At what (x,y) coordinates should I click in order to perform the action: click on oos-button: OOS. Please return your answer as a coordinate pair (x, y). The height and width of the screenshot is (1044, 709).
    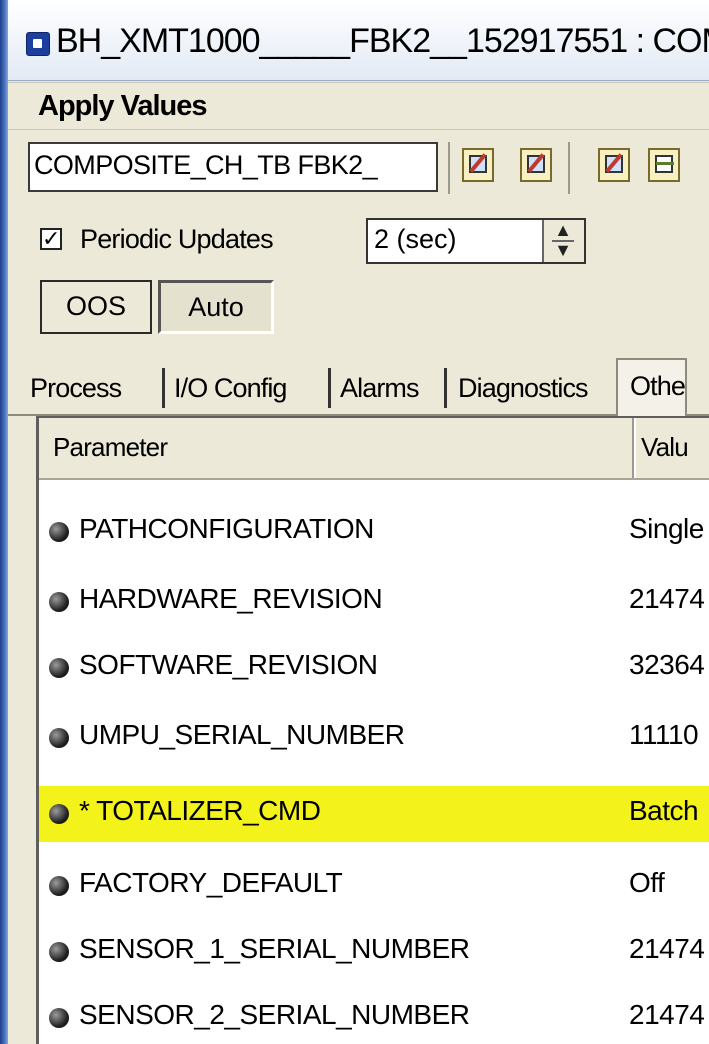
    Looking at the image, I should click on (96, 307).